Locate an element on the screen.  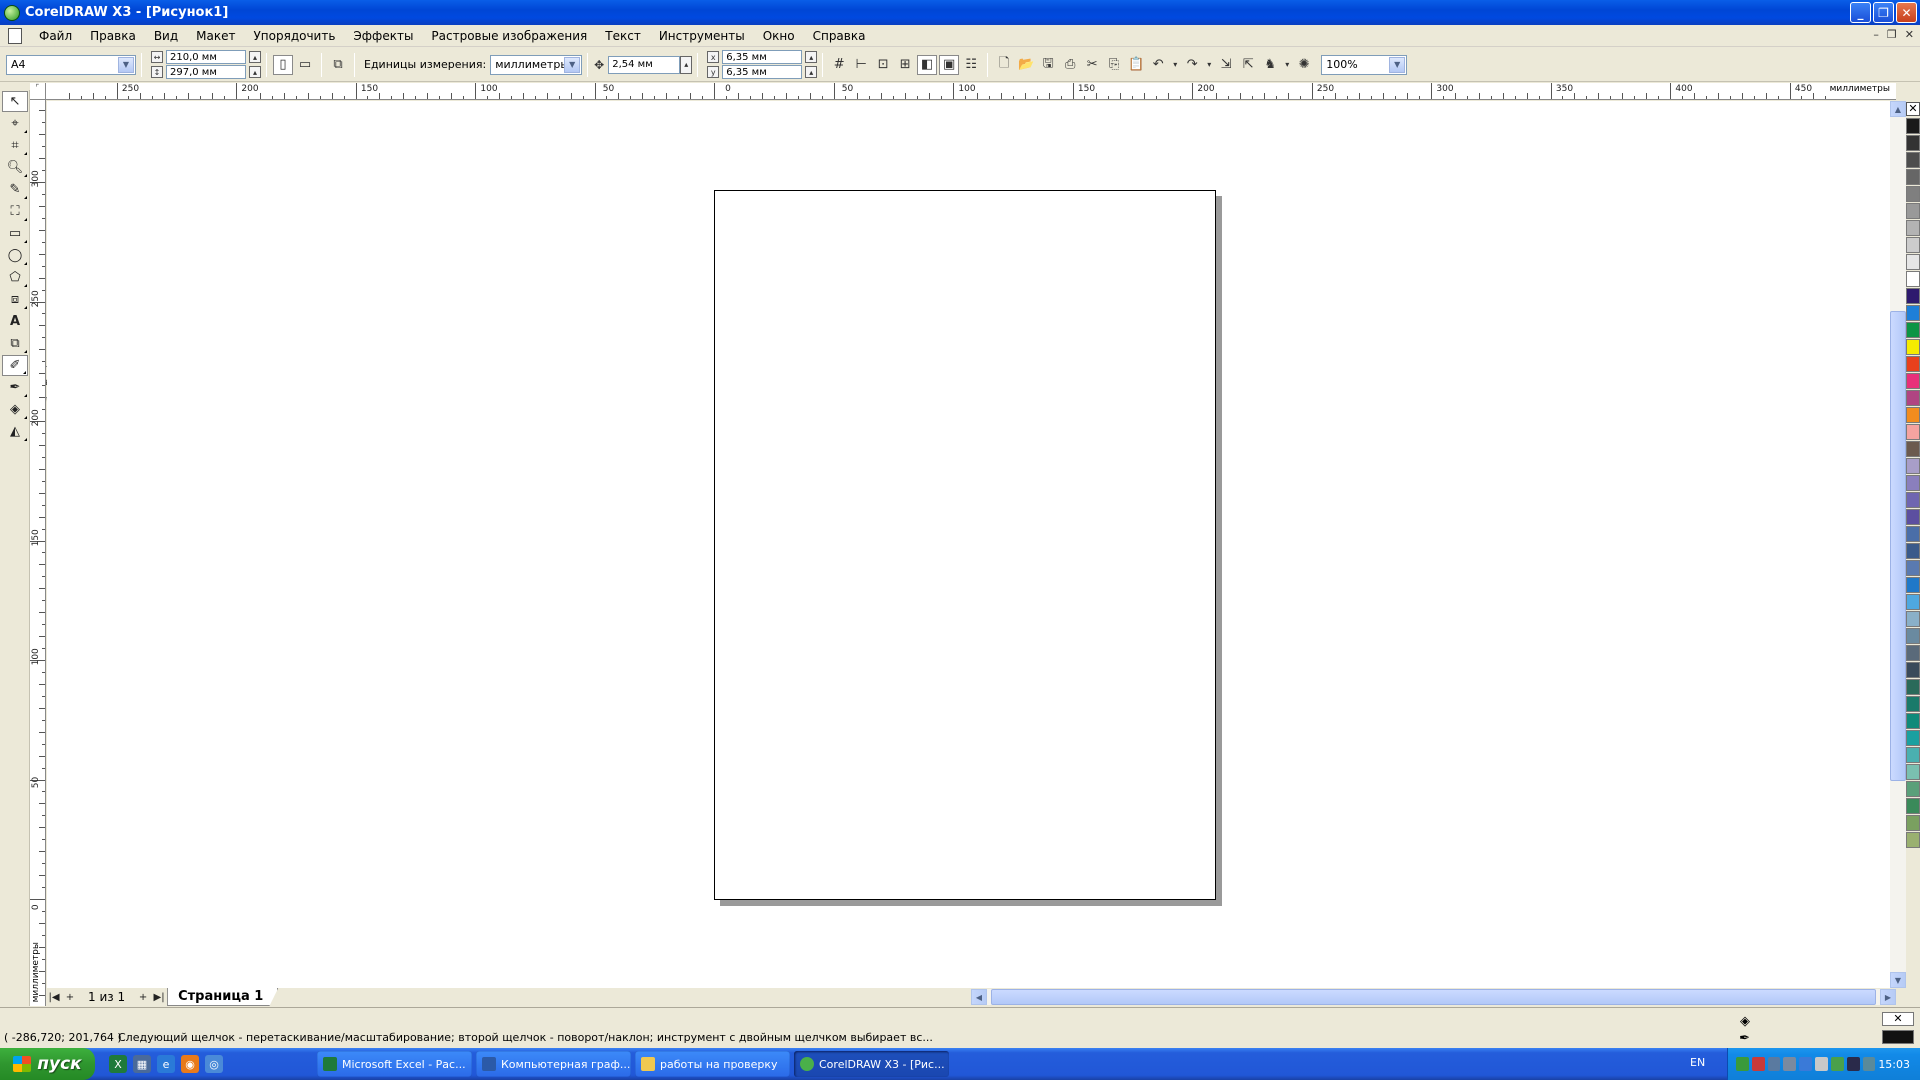
smart-fill-tool-icon: ⛶ is located at coordinates (15, 211).